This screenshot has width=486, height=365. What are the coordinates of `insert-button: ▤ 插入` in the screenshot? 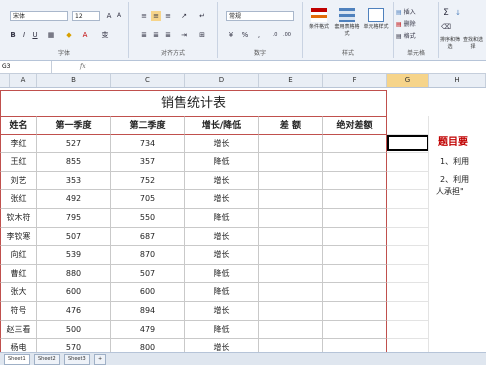 It's located at (416, 13).